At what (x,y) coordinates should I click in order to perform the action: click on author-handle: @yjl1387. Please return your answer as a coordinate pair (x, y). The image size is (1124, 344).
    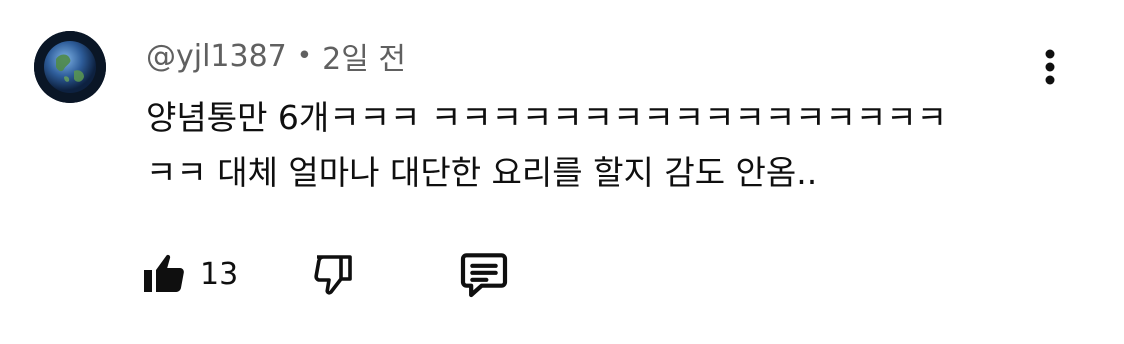
    Looking at the image, I should click on (216, 56).